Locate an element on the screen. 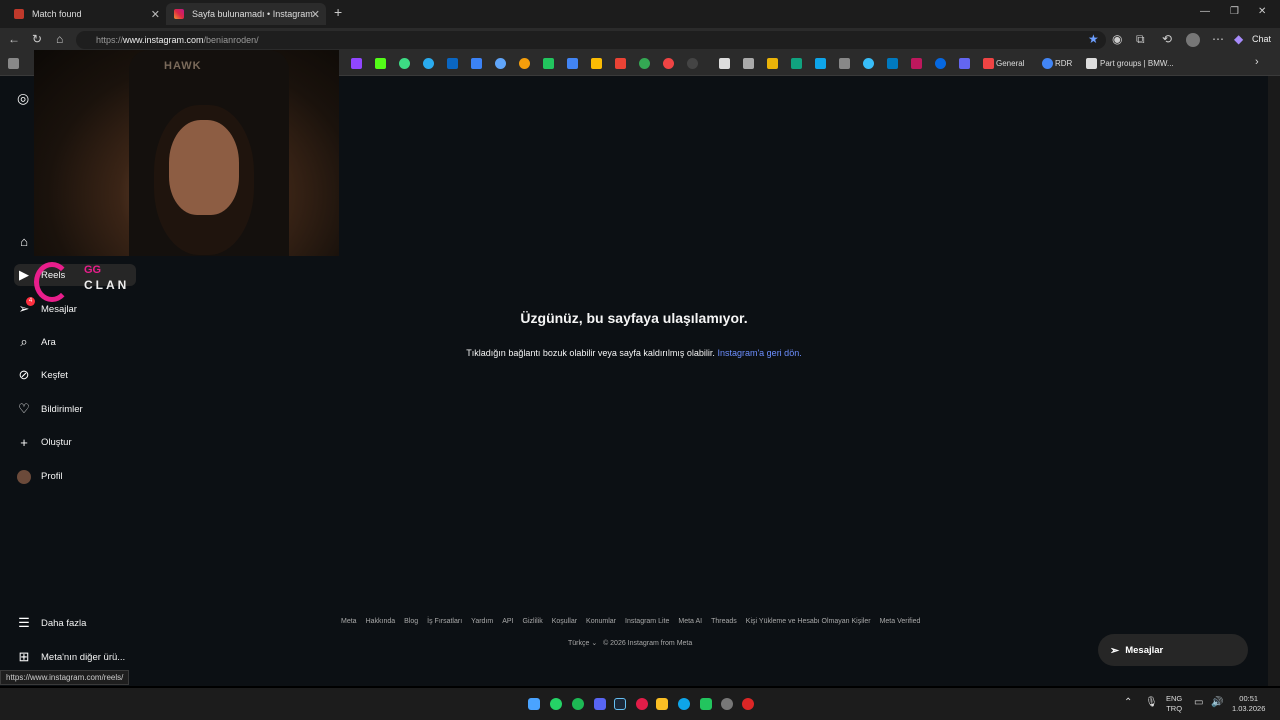 This screenshot has width=1280, height=720. url-host: www.instagram.com is located at coordinates (163, 40).